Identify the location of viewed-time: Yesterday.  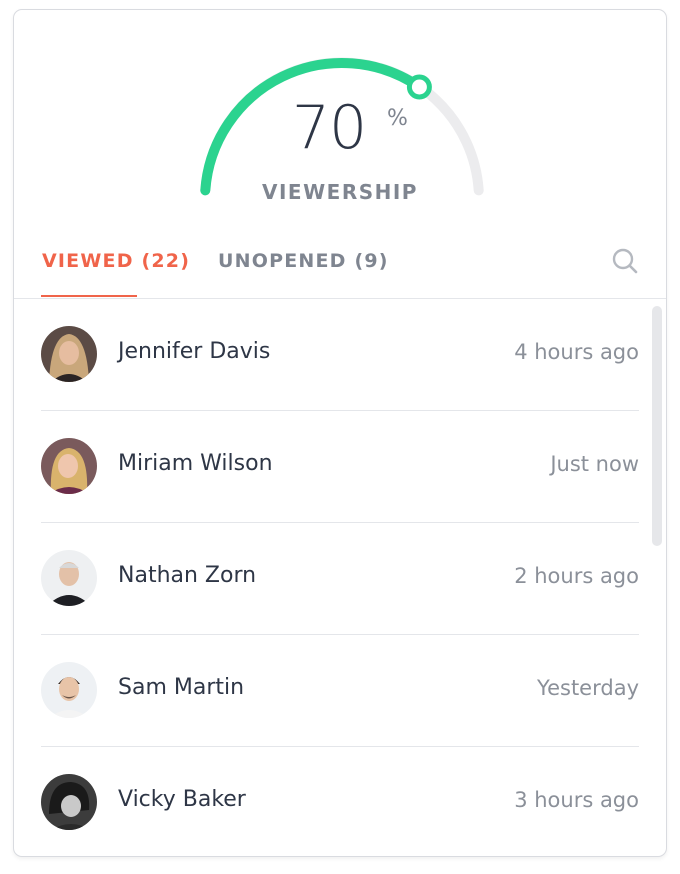
(588, 688).